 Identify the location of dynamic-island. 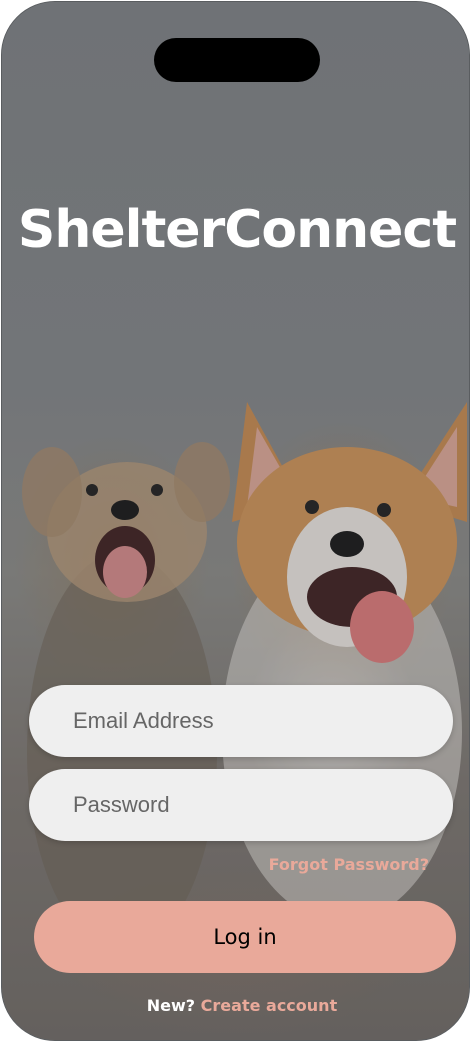
(237, 60).